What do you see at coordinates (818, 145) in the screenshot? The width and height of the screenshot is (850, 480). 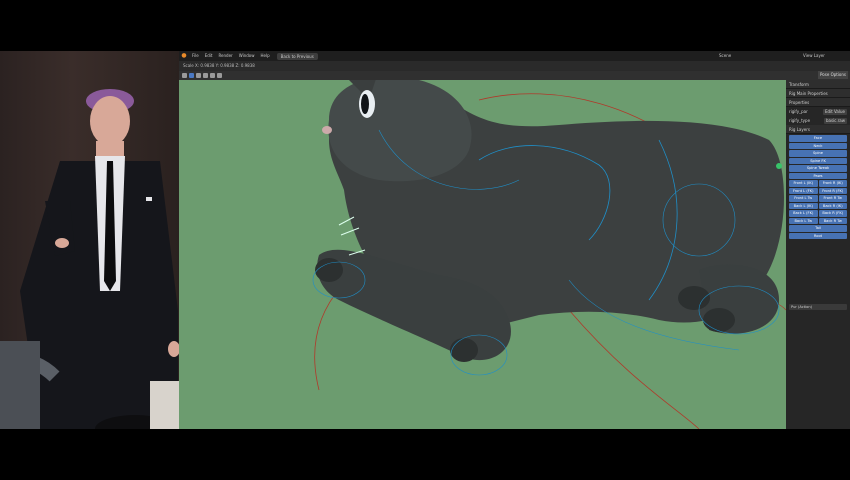 I see `layer-neck-button: Neck` at bounding box center [818, 145].